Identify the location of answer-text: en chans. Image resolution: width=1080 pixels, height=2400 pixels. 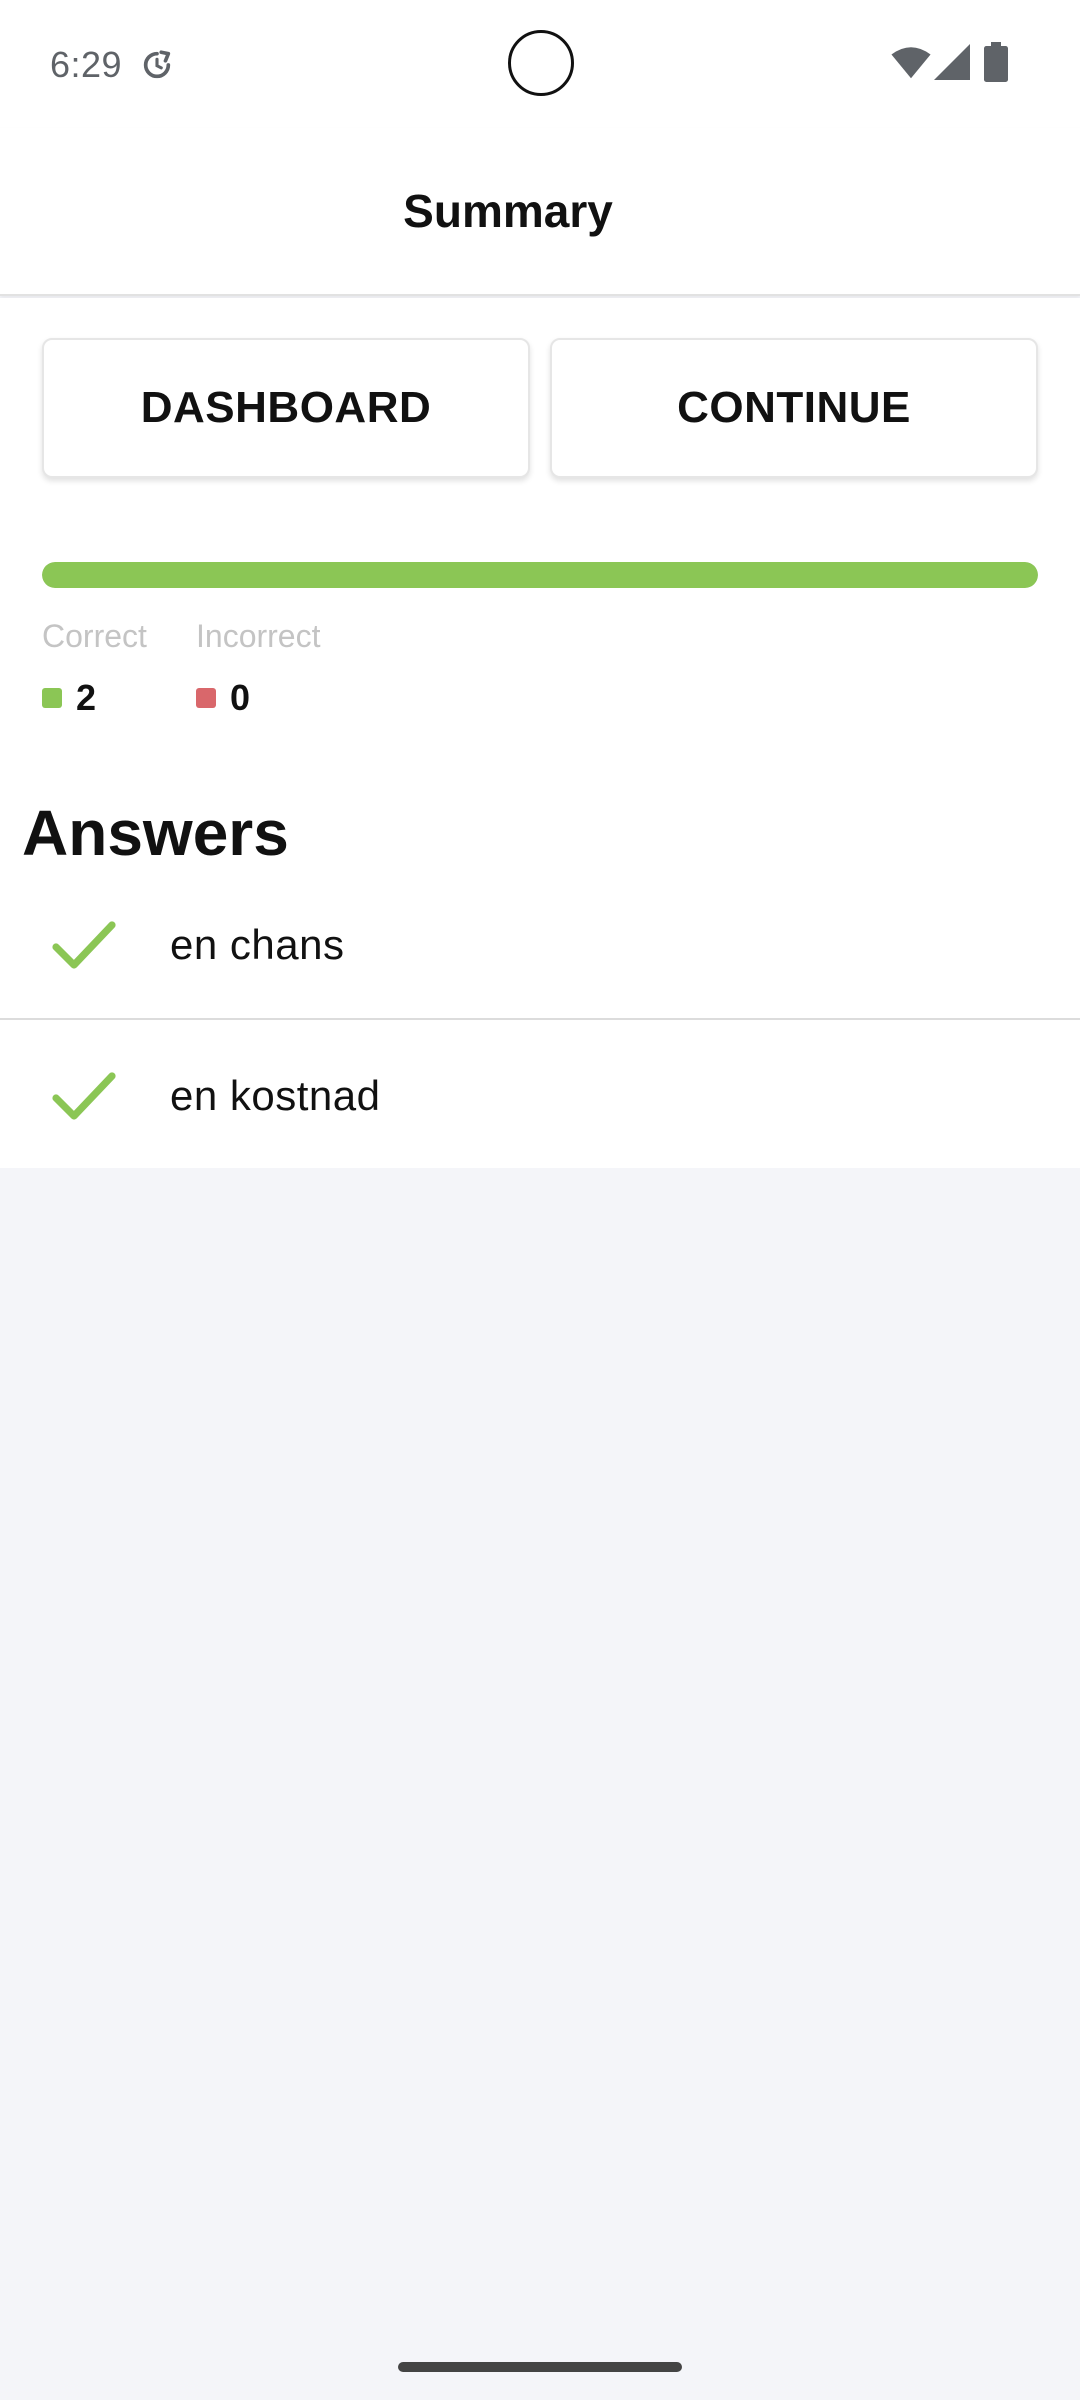
(257, 944).